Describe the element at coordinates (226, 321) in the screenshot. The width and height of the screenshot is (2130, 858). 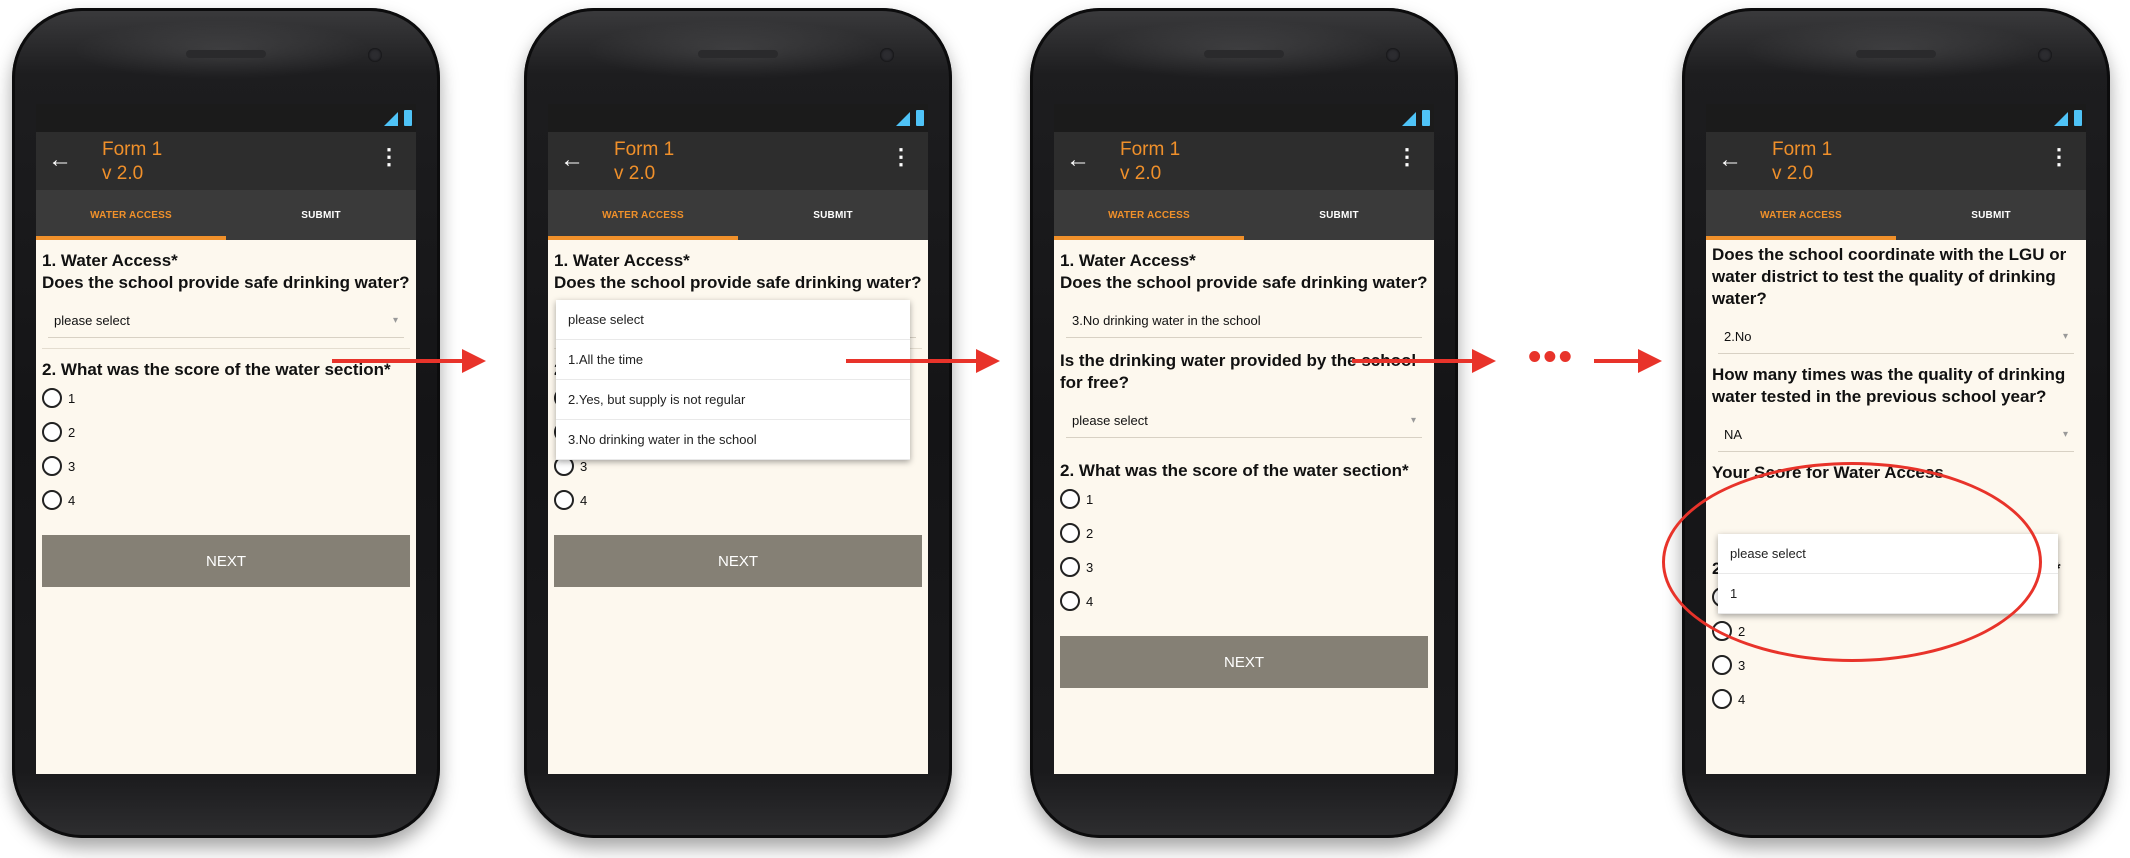
I see `q1-select: please select ▾` at that location.